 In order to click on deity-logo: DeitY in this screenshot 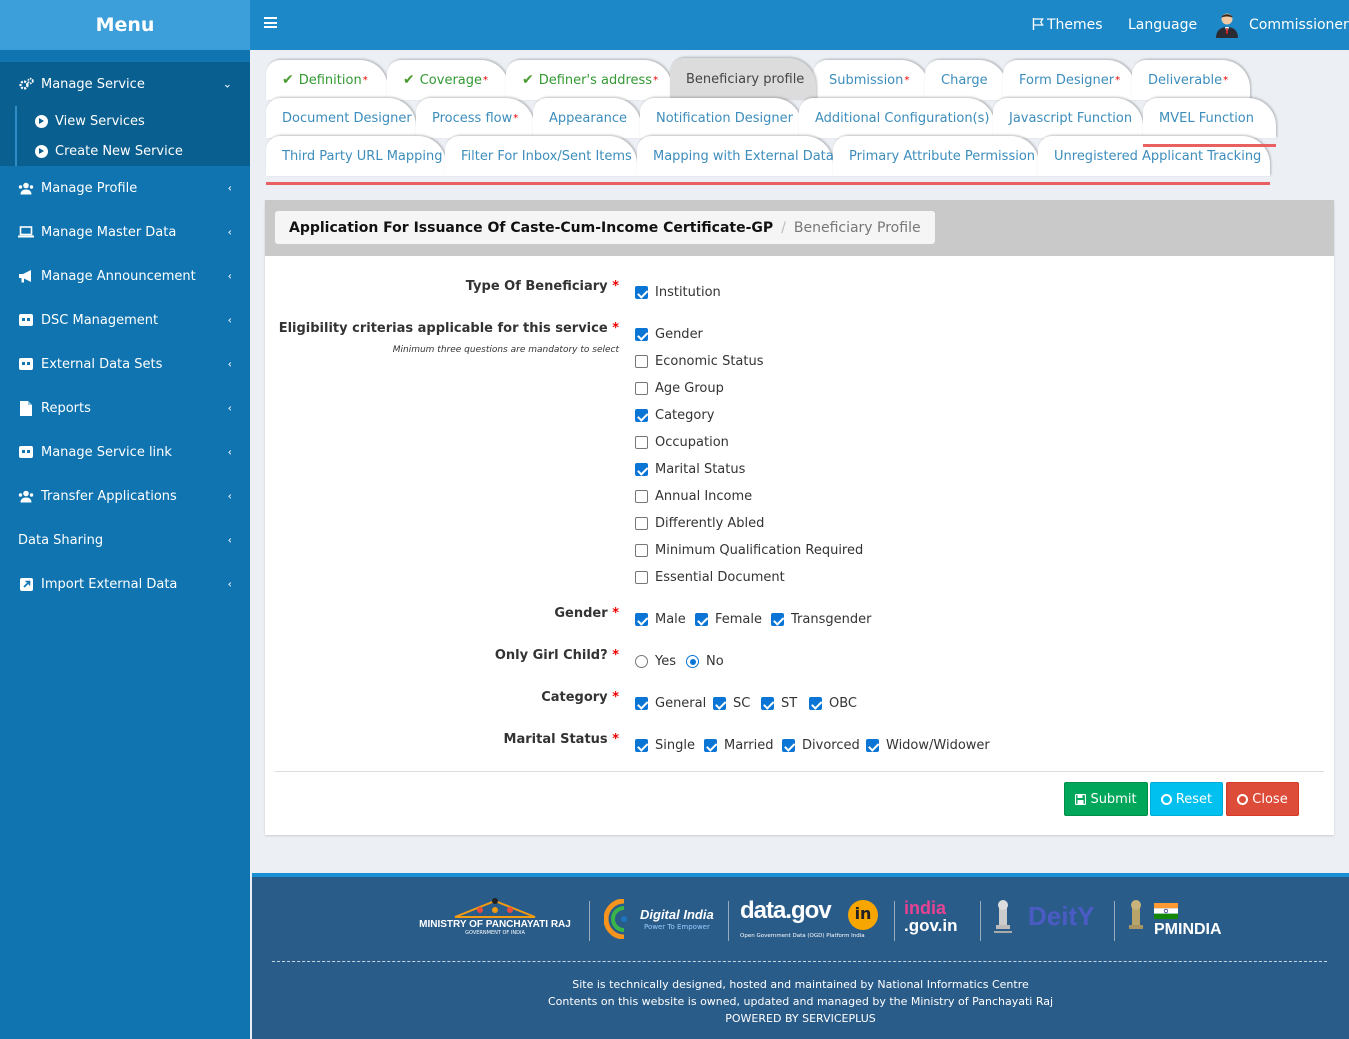, I will do `click(1046, 920)`.